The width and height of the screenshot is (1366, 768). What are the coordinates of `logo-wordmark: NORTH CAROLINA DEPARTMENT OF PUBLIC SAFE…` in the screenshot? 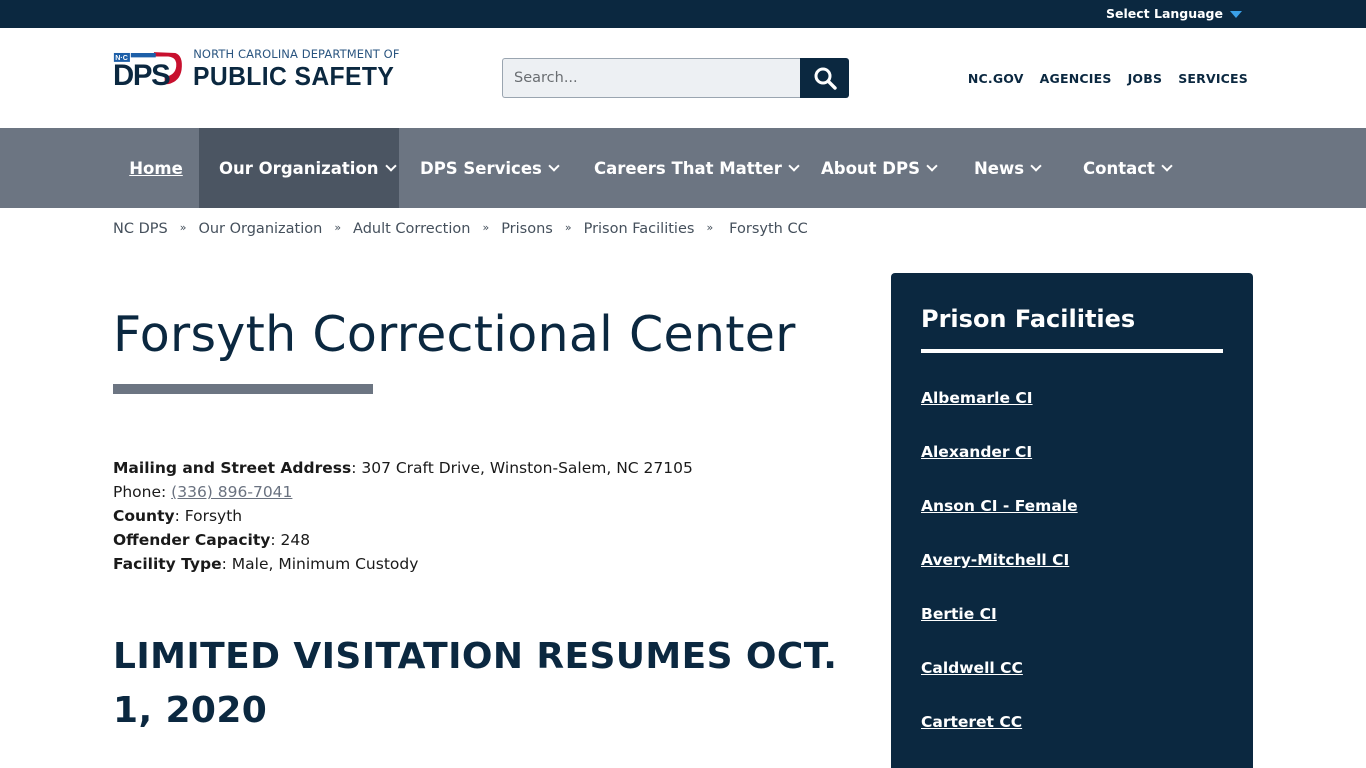 It's located at (299, 69).